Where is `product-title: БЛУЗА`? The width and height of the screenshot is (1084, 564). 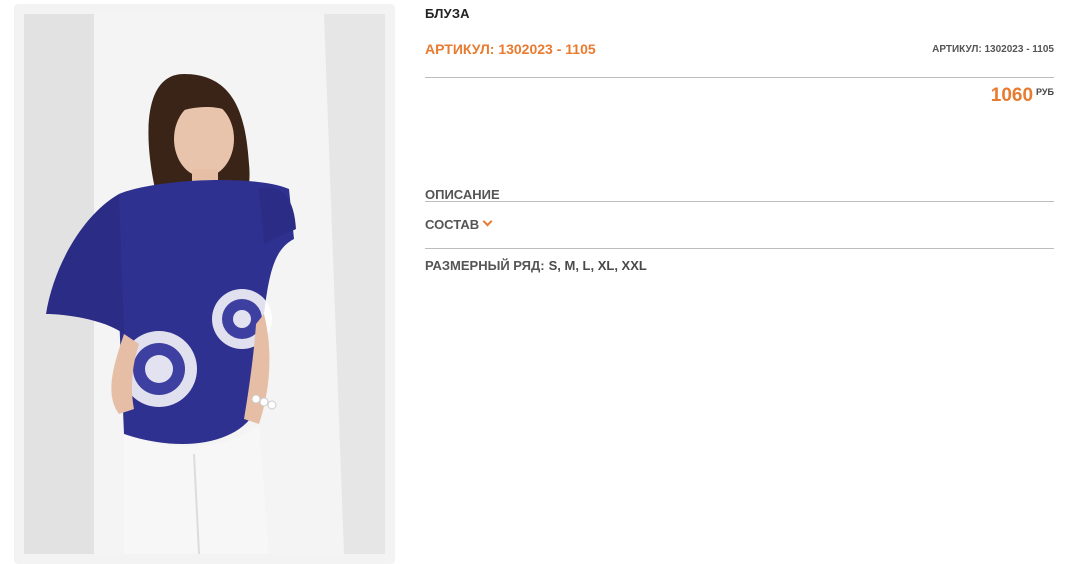 product-title: БЛУЗА is located at coordinates (447, 13).